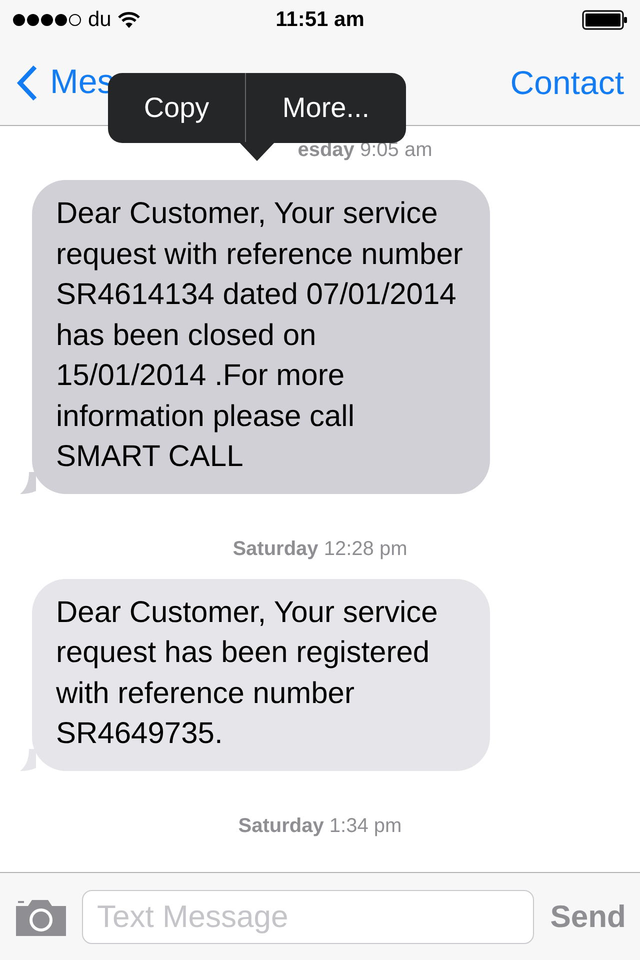  What do you see at coordinates (27, 83) in the screenshot?
I see `chevron-icon` at bounding box center [27, 83].